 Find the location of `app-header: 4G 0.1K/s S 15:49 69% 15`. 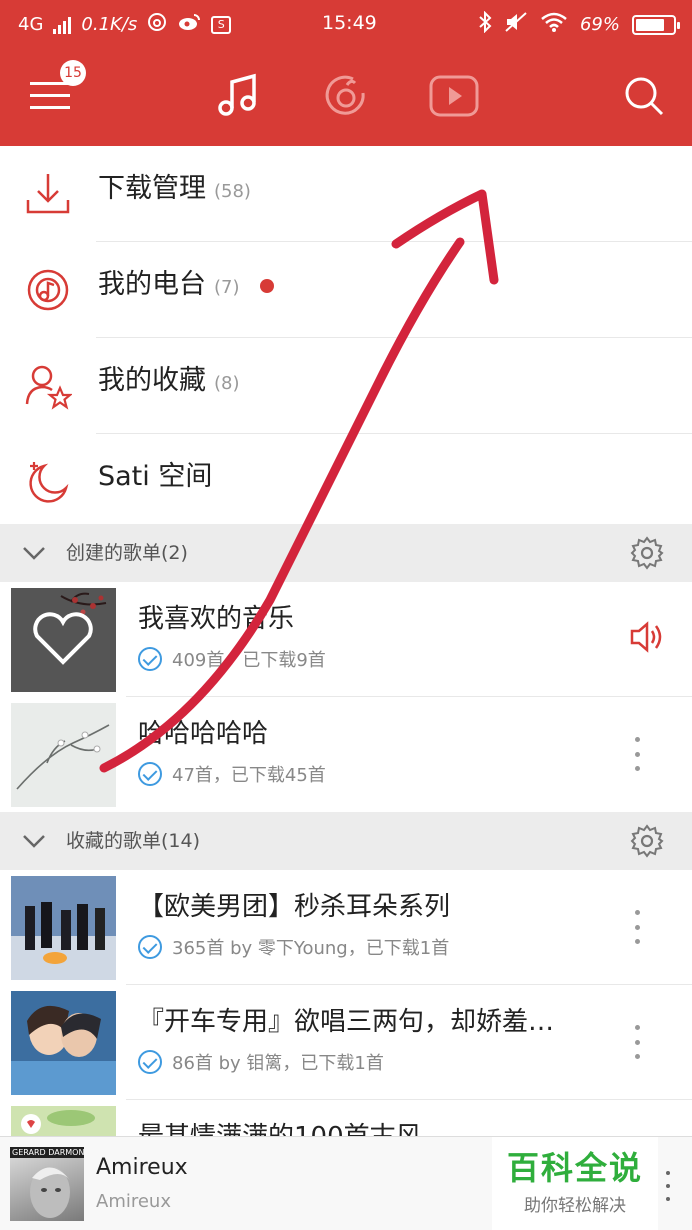

app-header: 4G 0.1K/s S 15:49 69% 15 is located at coordinates (346, 73).